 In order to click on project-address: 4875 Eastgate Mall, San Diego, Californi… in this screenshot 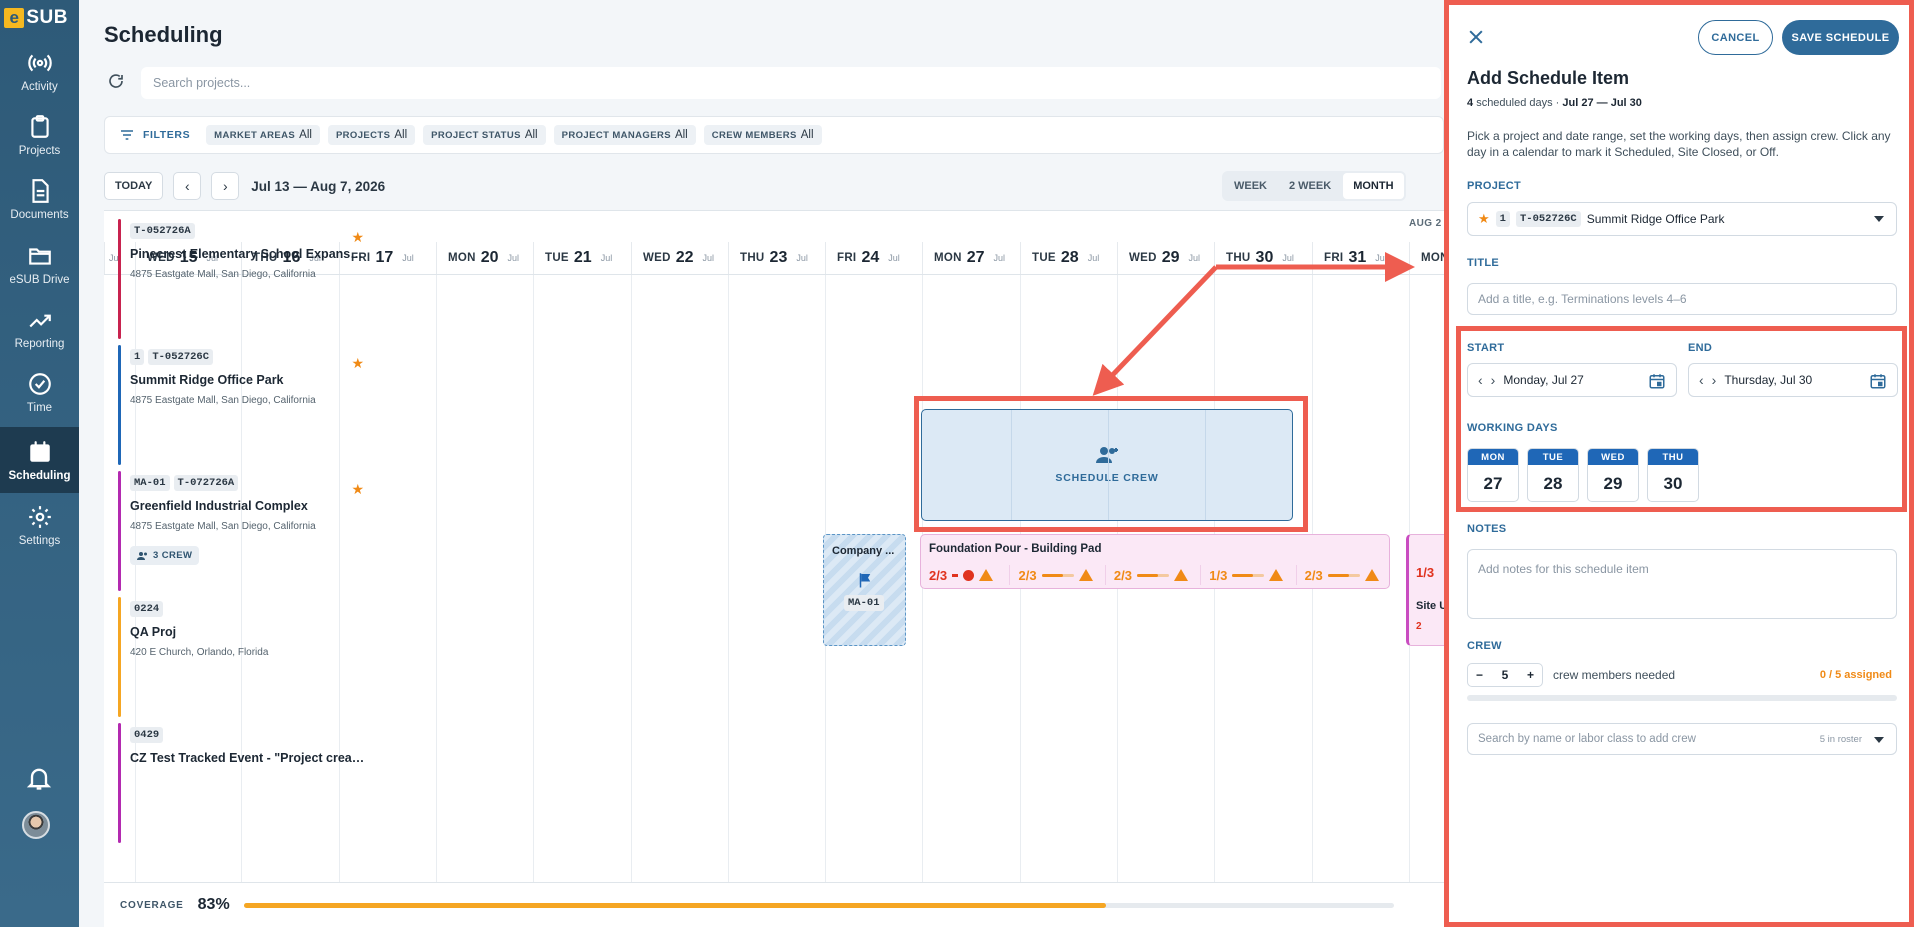, I will do `click(223, 526)`.